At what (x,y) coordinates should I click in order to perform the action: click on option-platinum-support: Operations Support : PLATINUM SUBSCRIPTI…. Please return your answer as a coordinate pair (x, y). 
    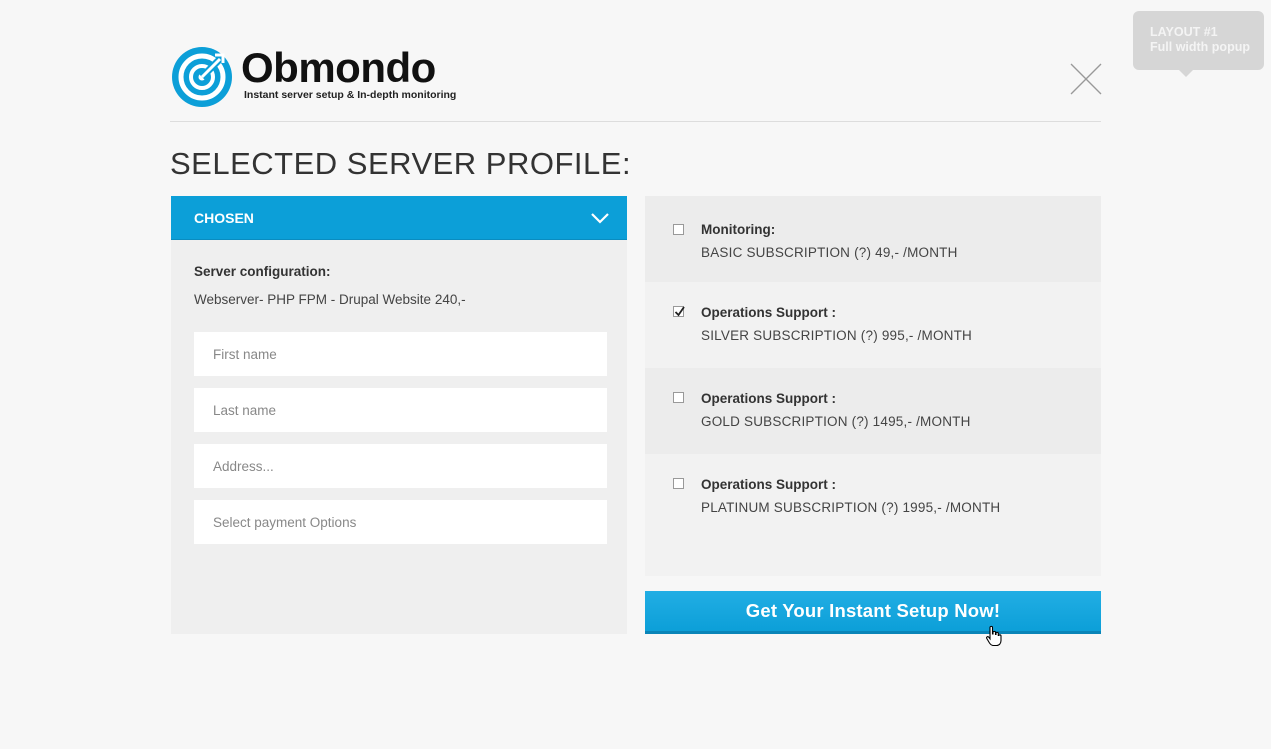
    Looking at the image, I should click on (873, 497).